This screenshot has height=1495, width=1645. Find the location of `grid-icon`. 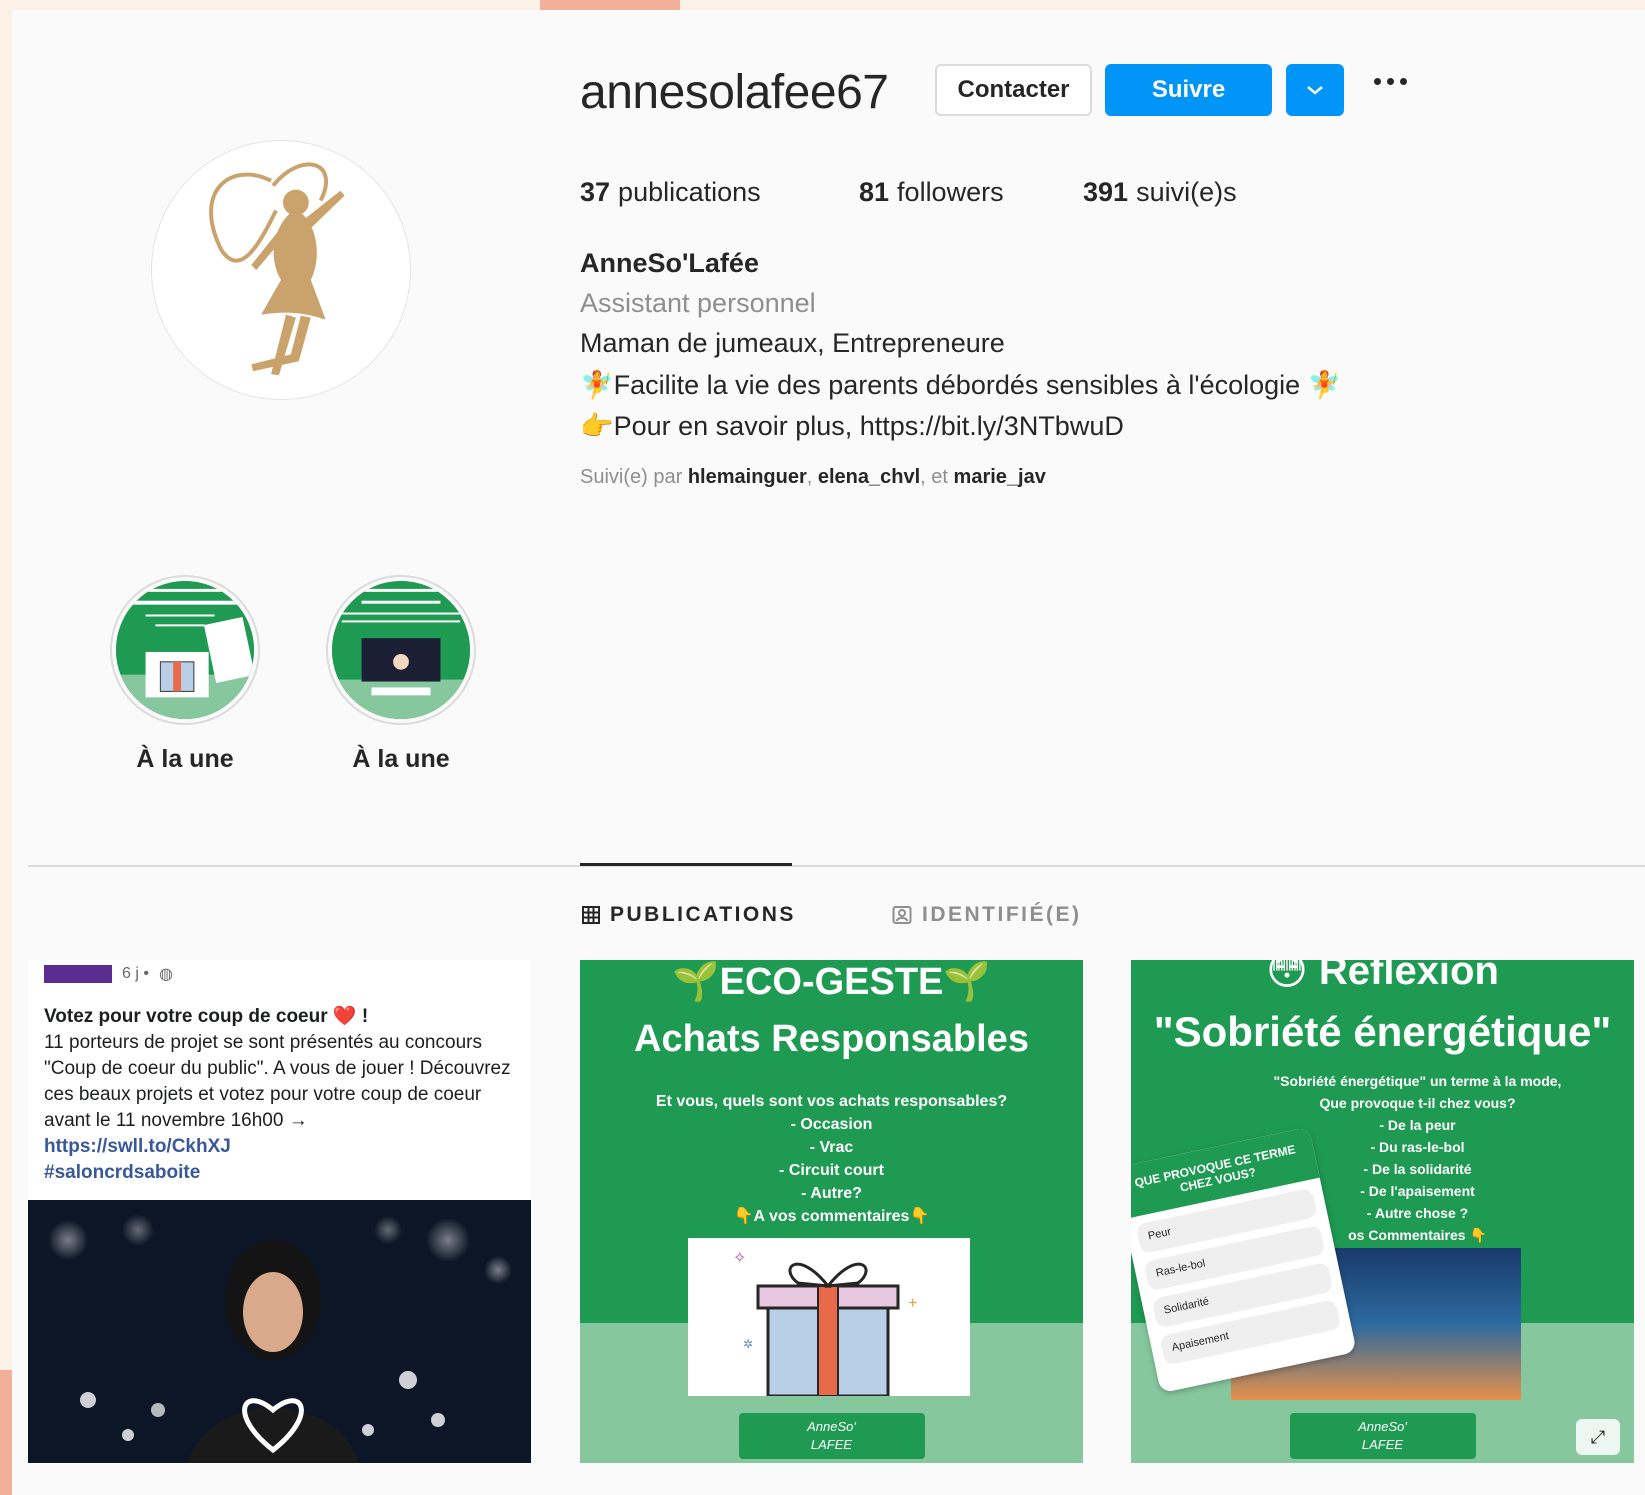

grid-icon is located at coordinates (591, 915).